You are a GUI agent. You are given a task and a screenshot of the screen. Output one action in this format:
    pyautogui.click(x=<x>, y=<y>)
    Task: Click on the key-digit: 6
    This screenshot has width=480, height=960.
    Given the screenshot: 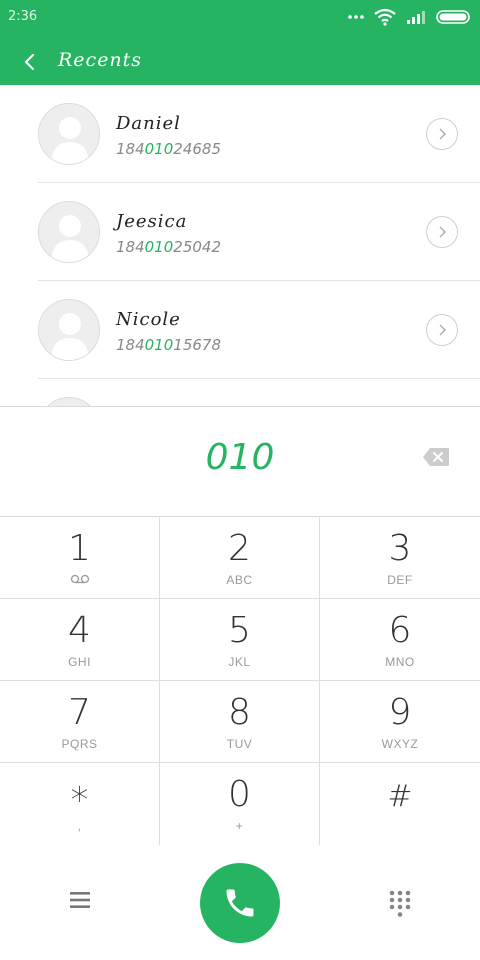 What is the action you would take?
    pyautogui.click(x=400, y=630)
    